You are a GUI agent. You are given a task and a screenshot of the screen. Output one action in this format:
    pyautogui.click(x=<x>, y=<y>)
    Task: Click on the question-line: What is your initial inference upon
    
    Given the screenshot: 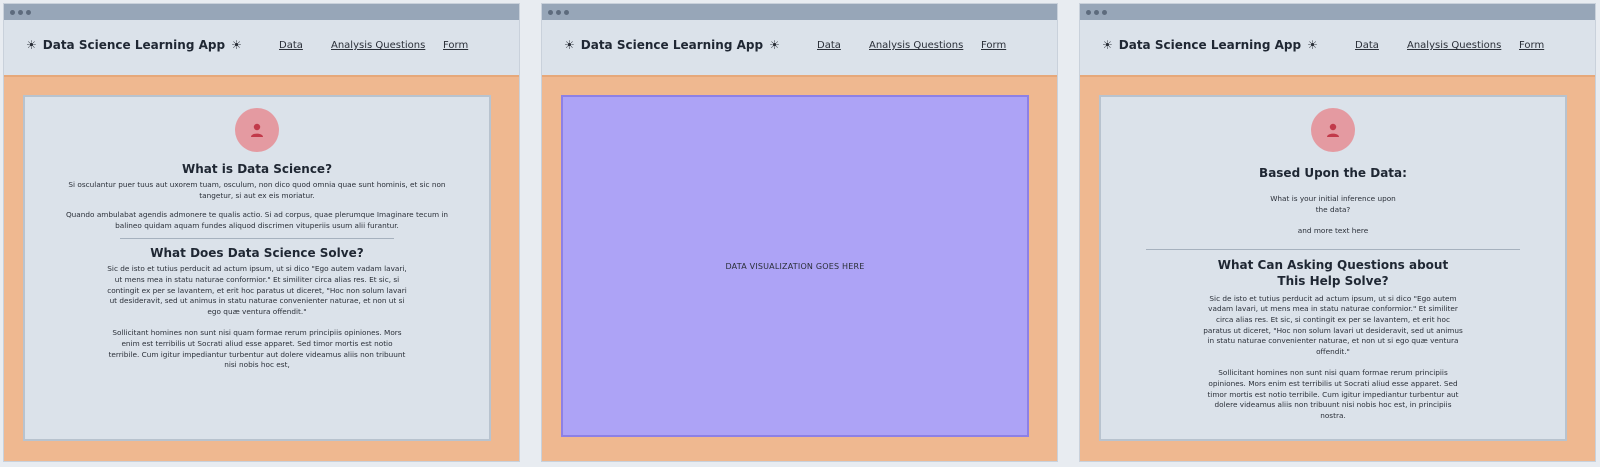 What is the action you would take?
    pyautogui.click(x=1333, y=198)
    